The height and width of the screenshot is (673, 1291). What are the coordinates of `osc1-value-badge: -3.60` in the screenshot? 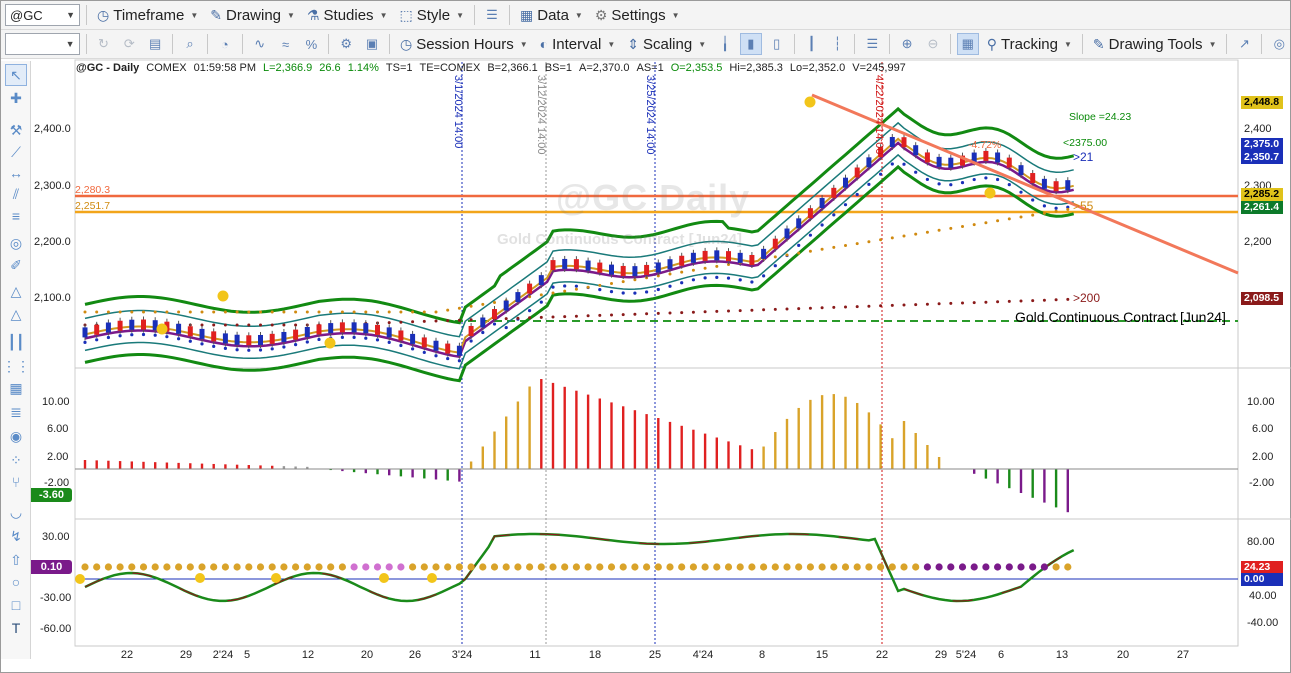 It's located at (51, 495).